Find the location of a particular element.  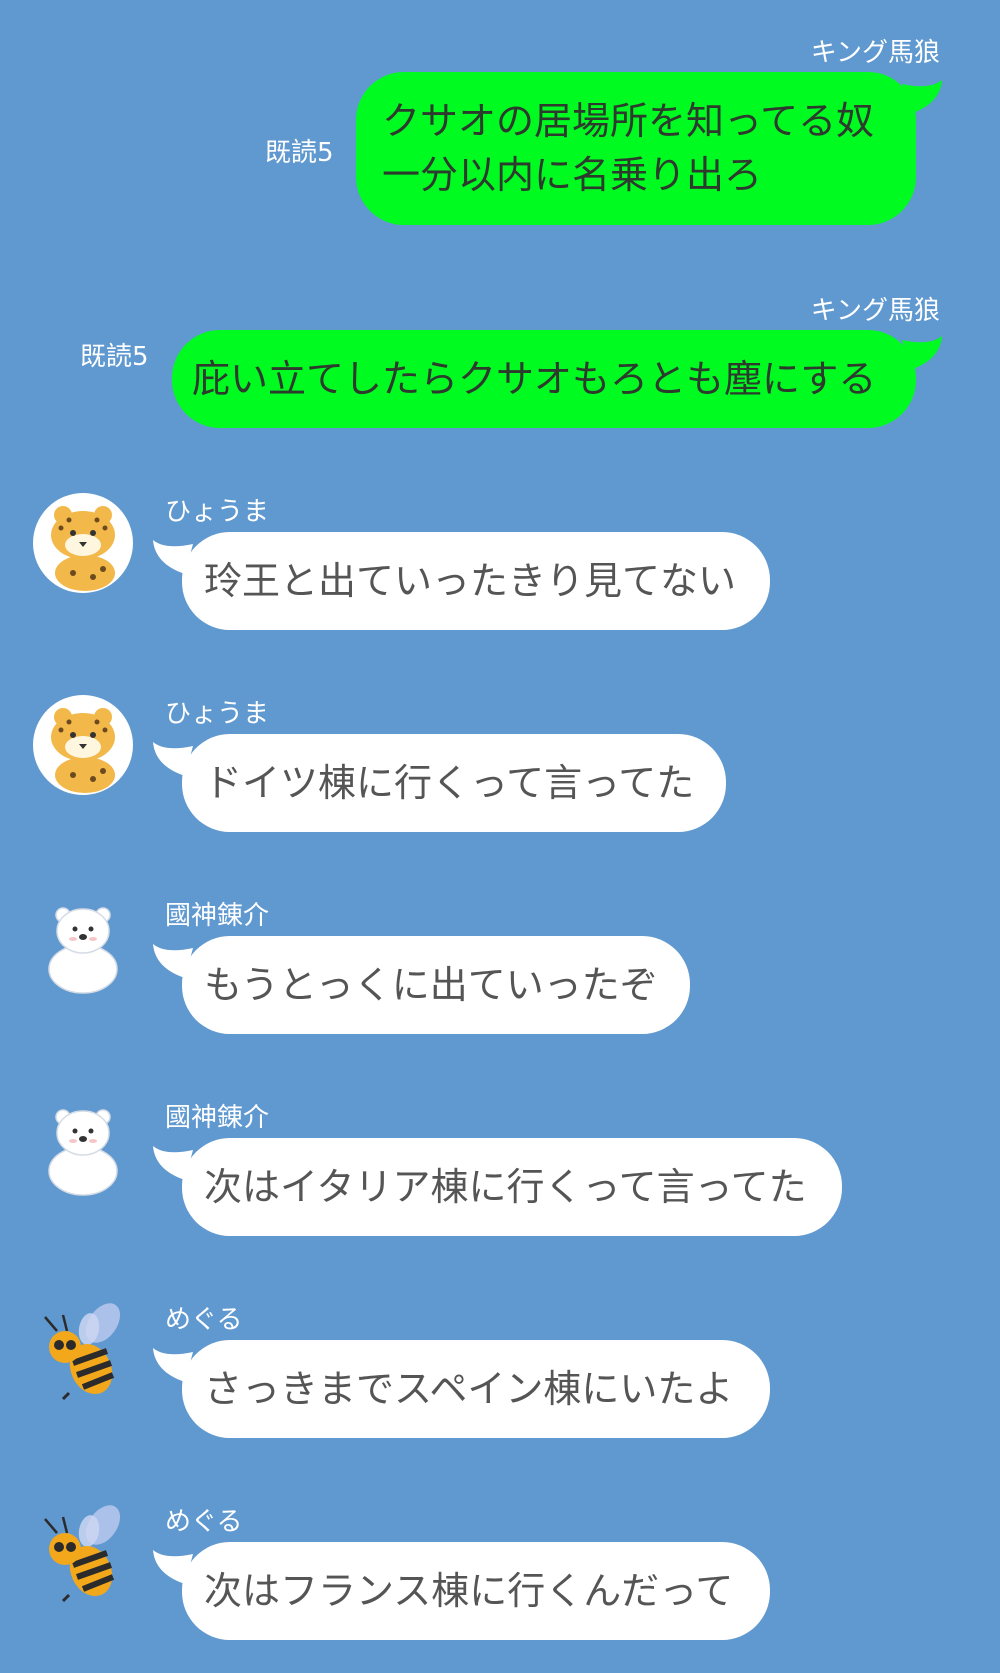

message-bubble: さっきまでスペイン棟にいたよ is located at coordinates (476, 1389).